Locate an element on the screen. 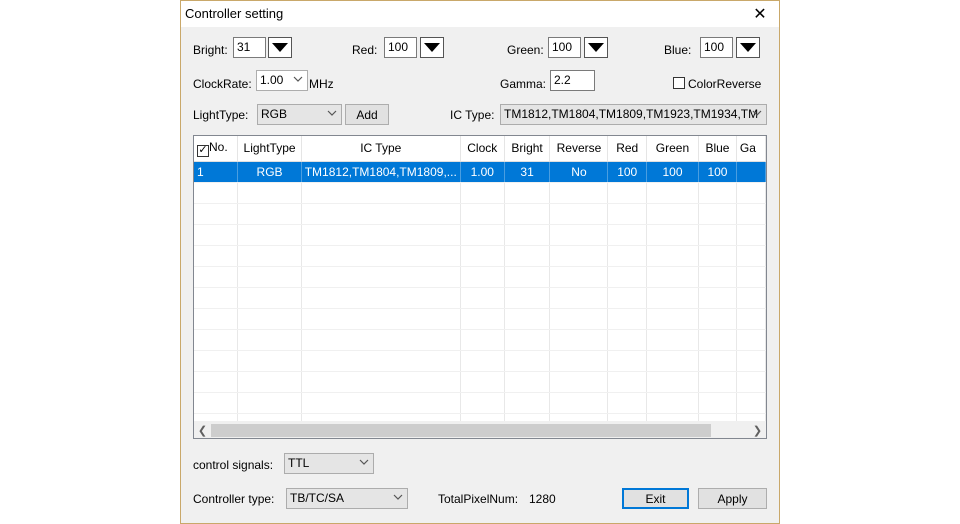  scroll-thumb is located at coordinates (461, 430).